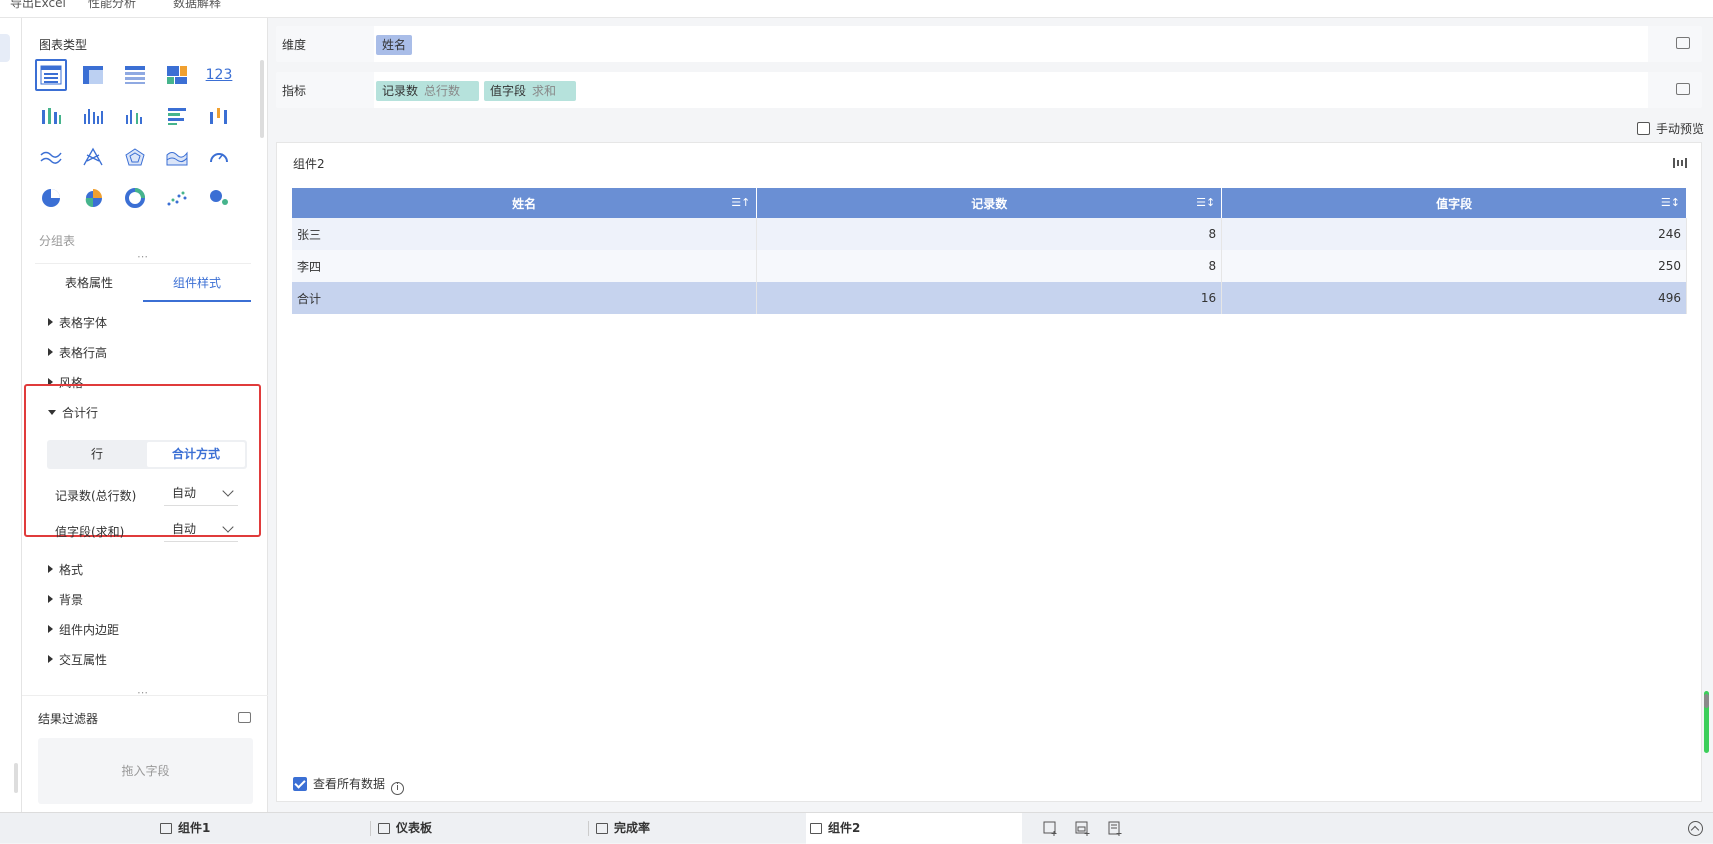 The image size is (1713, 844). I want to click on header-records: 记录数 ☰↕, so click(989, 203).